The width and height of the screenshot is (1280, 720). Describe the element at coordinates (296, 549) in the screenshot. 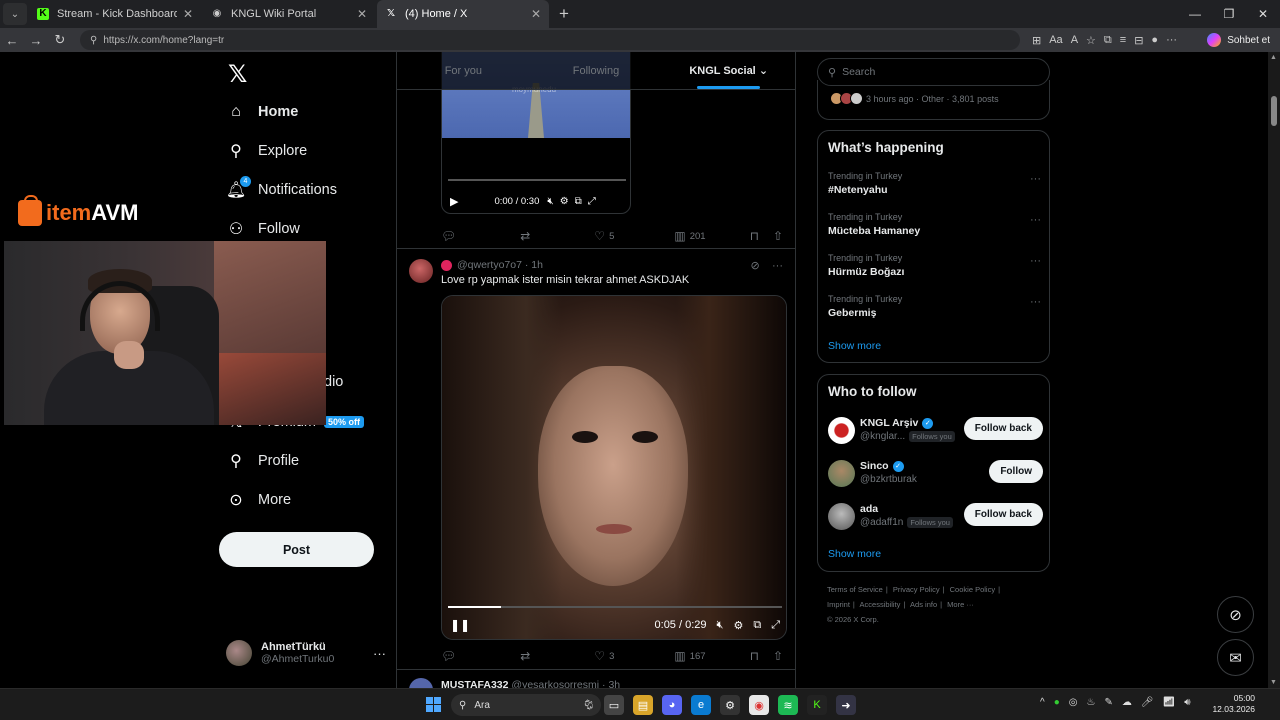

I see `post-button: Post` at that location.